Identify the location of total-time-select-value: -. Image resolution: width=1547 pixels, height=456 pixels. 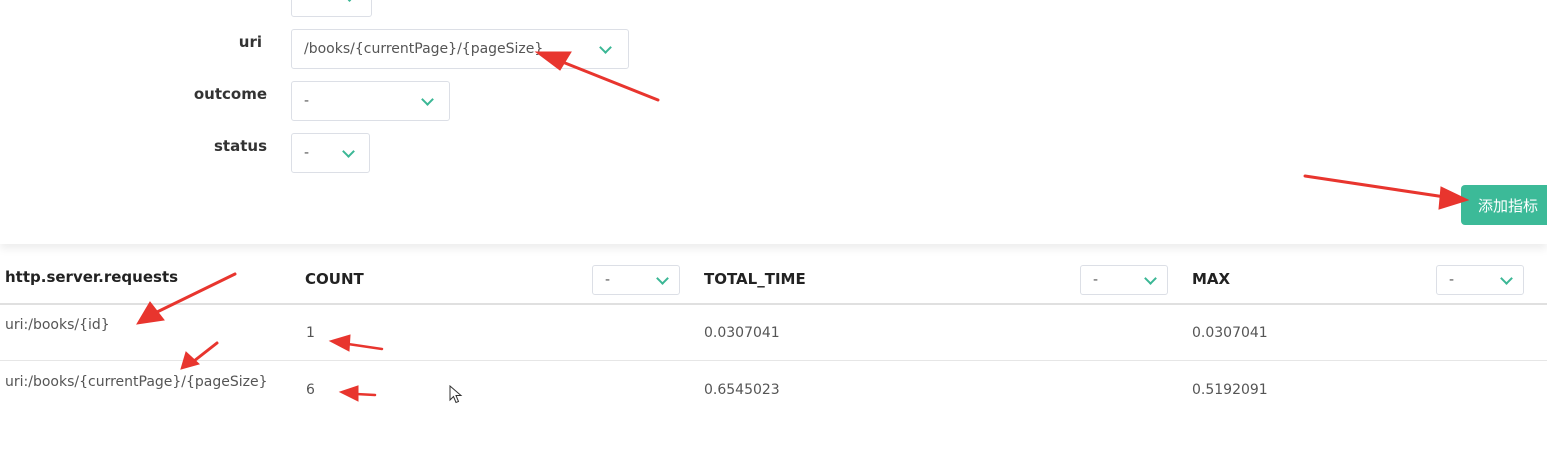
(1096, 280).